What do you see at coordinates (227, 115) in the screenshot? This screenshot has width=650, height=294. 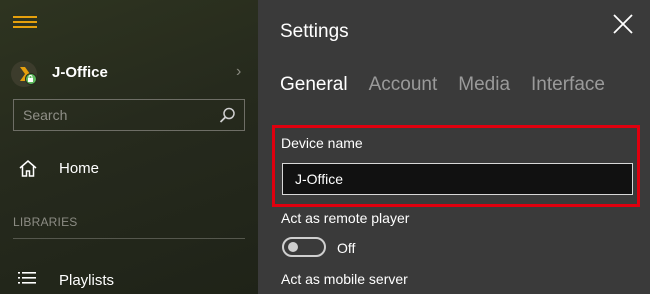 I see `search-icon` at bounding box center [227, 115].